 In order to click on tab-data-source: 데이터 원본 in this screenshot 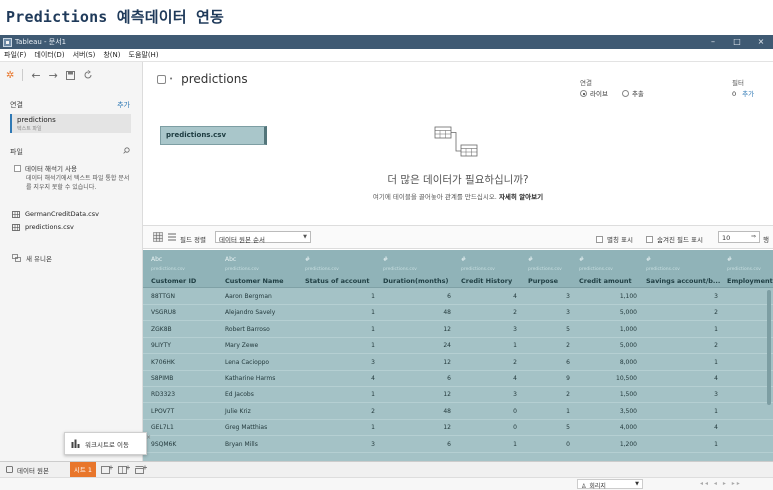, I will do `click(35, 470)`.